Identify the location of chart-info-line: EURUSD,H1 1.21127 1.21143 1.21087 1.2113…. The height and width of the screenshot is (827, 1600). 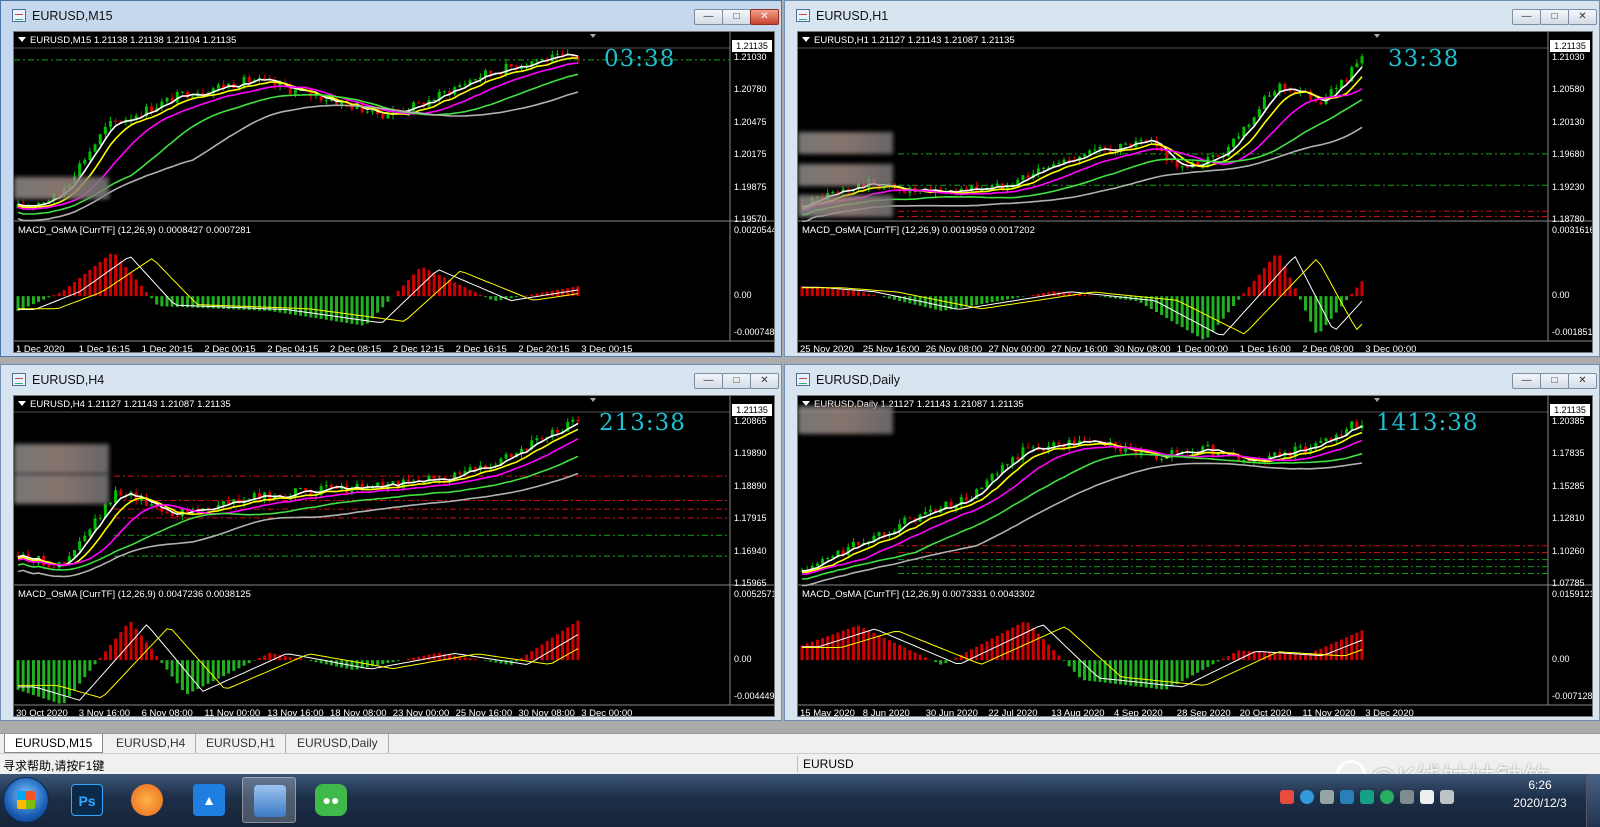
(908, 40).